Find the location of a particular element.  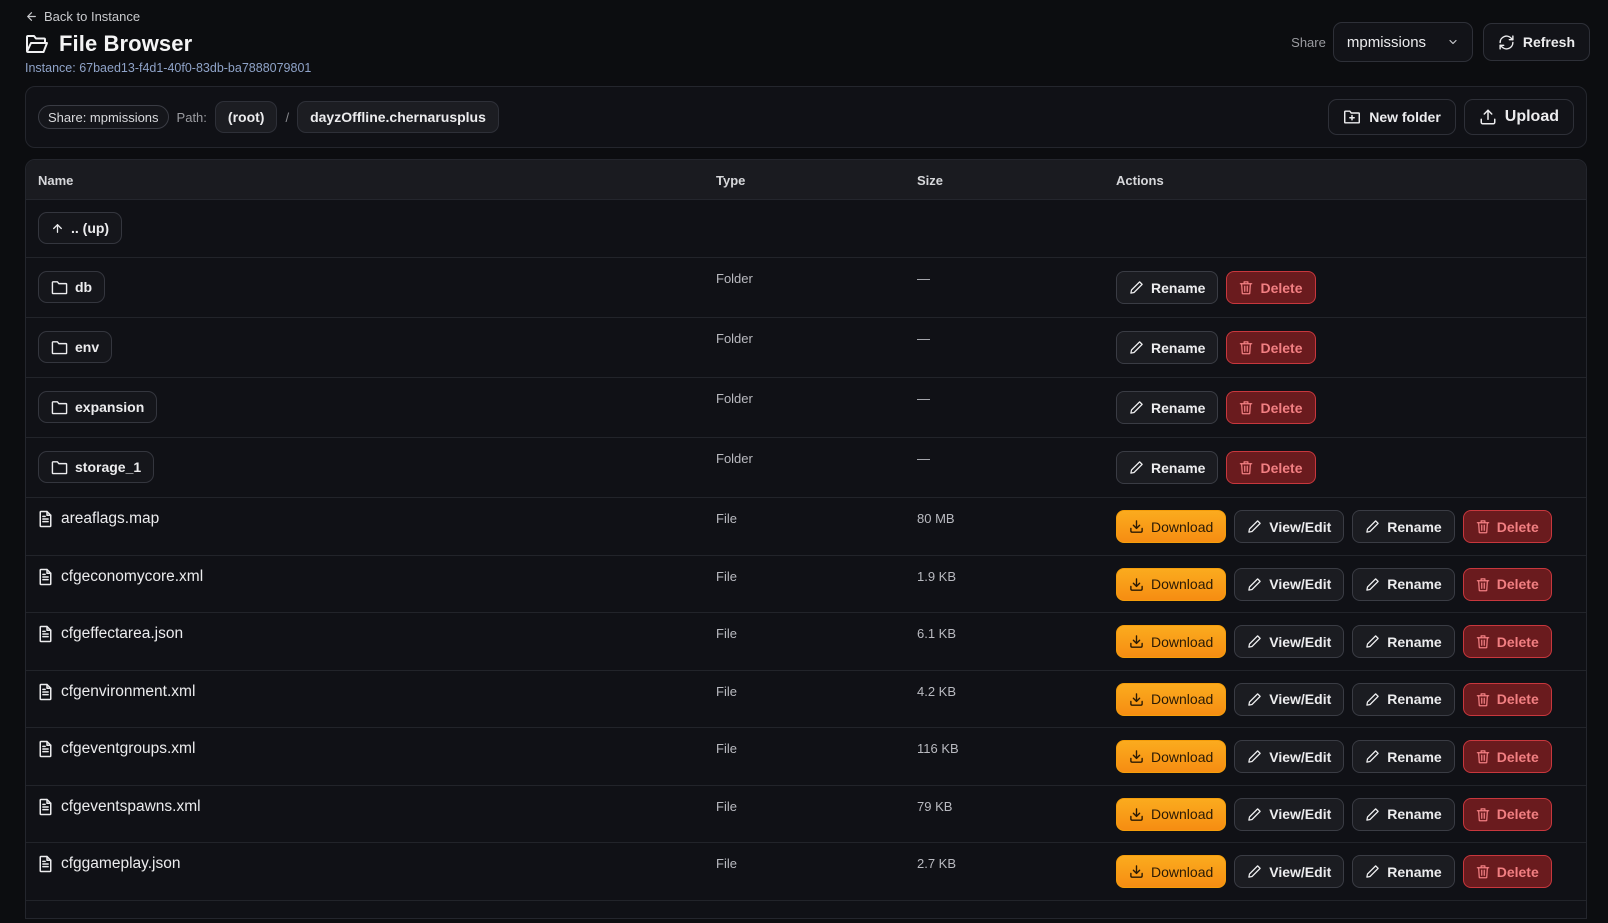

refresh-button: Refresh is located at coordinates (1536, 42).